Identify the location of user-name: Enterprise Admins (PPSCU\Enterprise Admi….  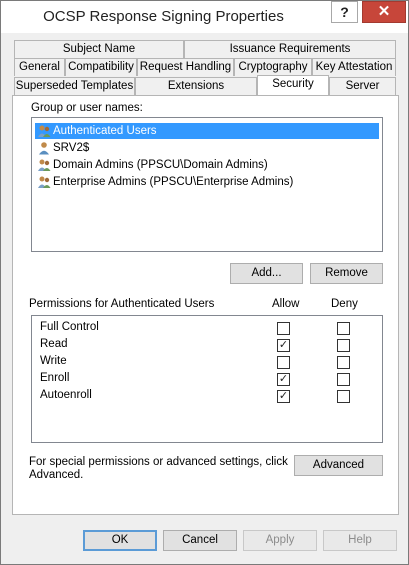
(173, 182).